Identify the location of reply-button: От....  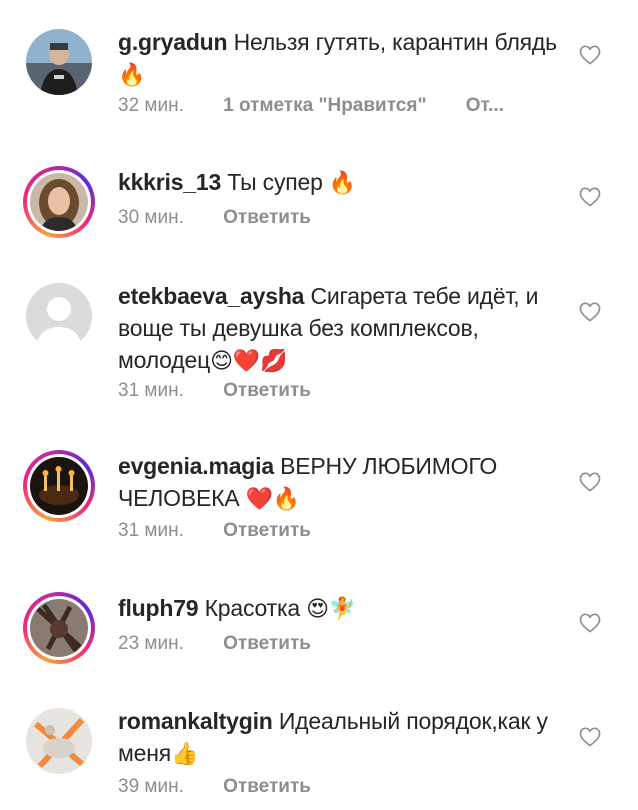
(485, 106).